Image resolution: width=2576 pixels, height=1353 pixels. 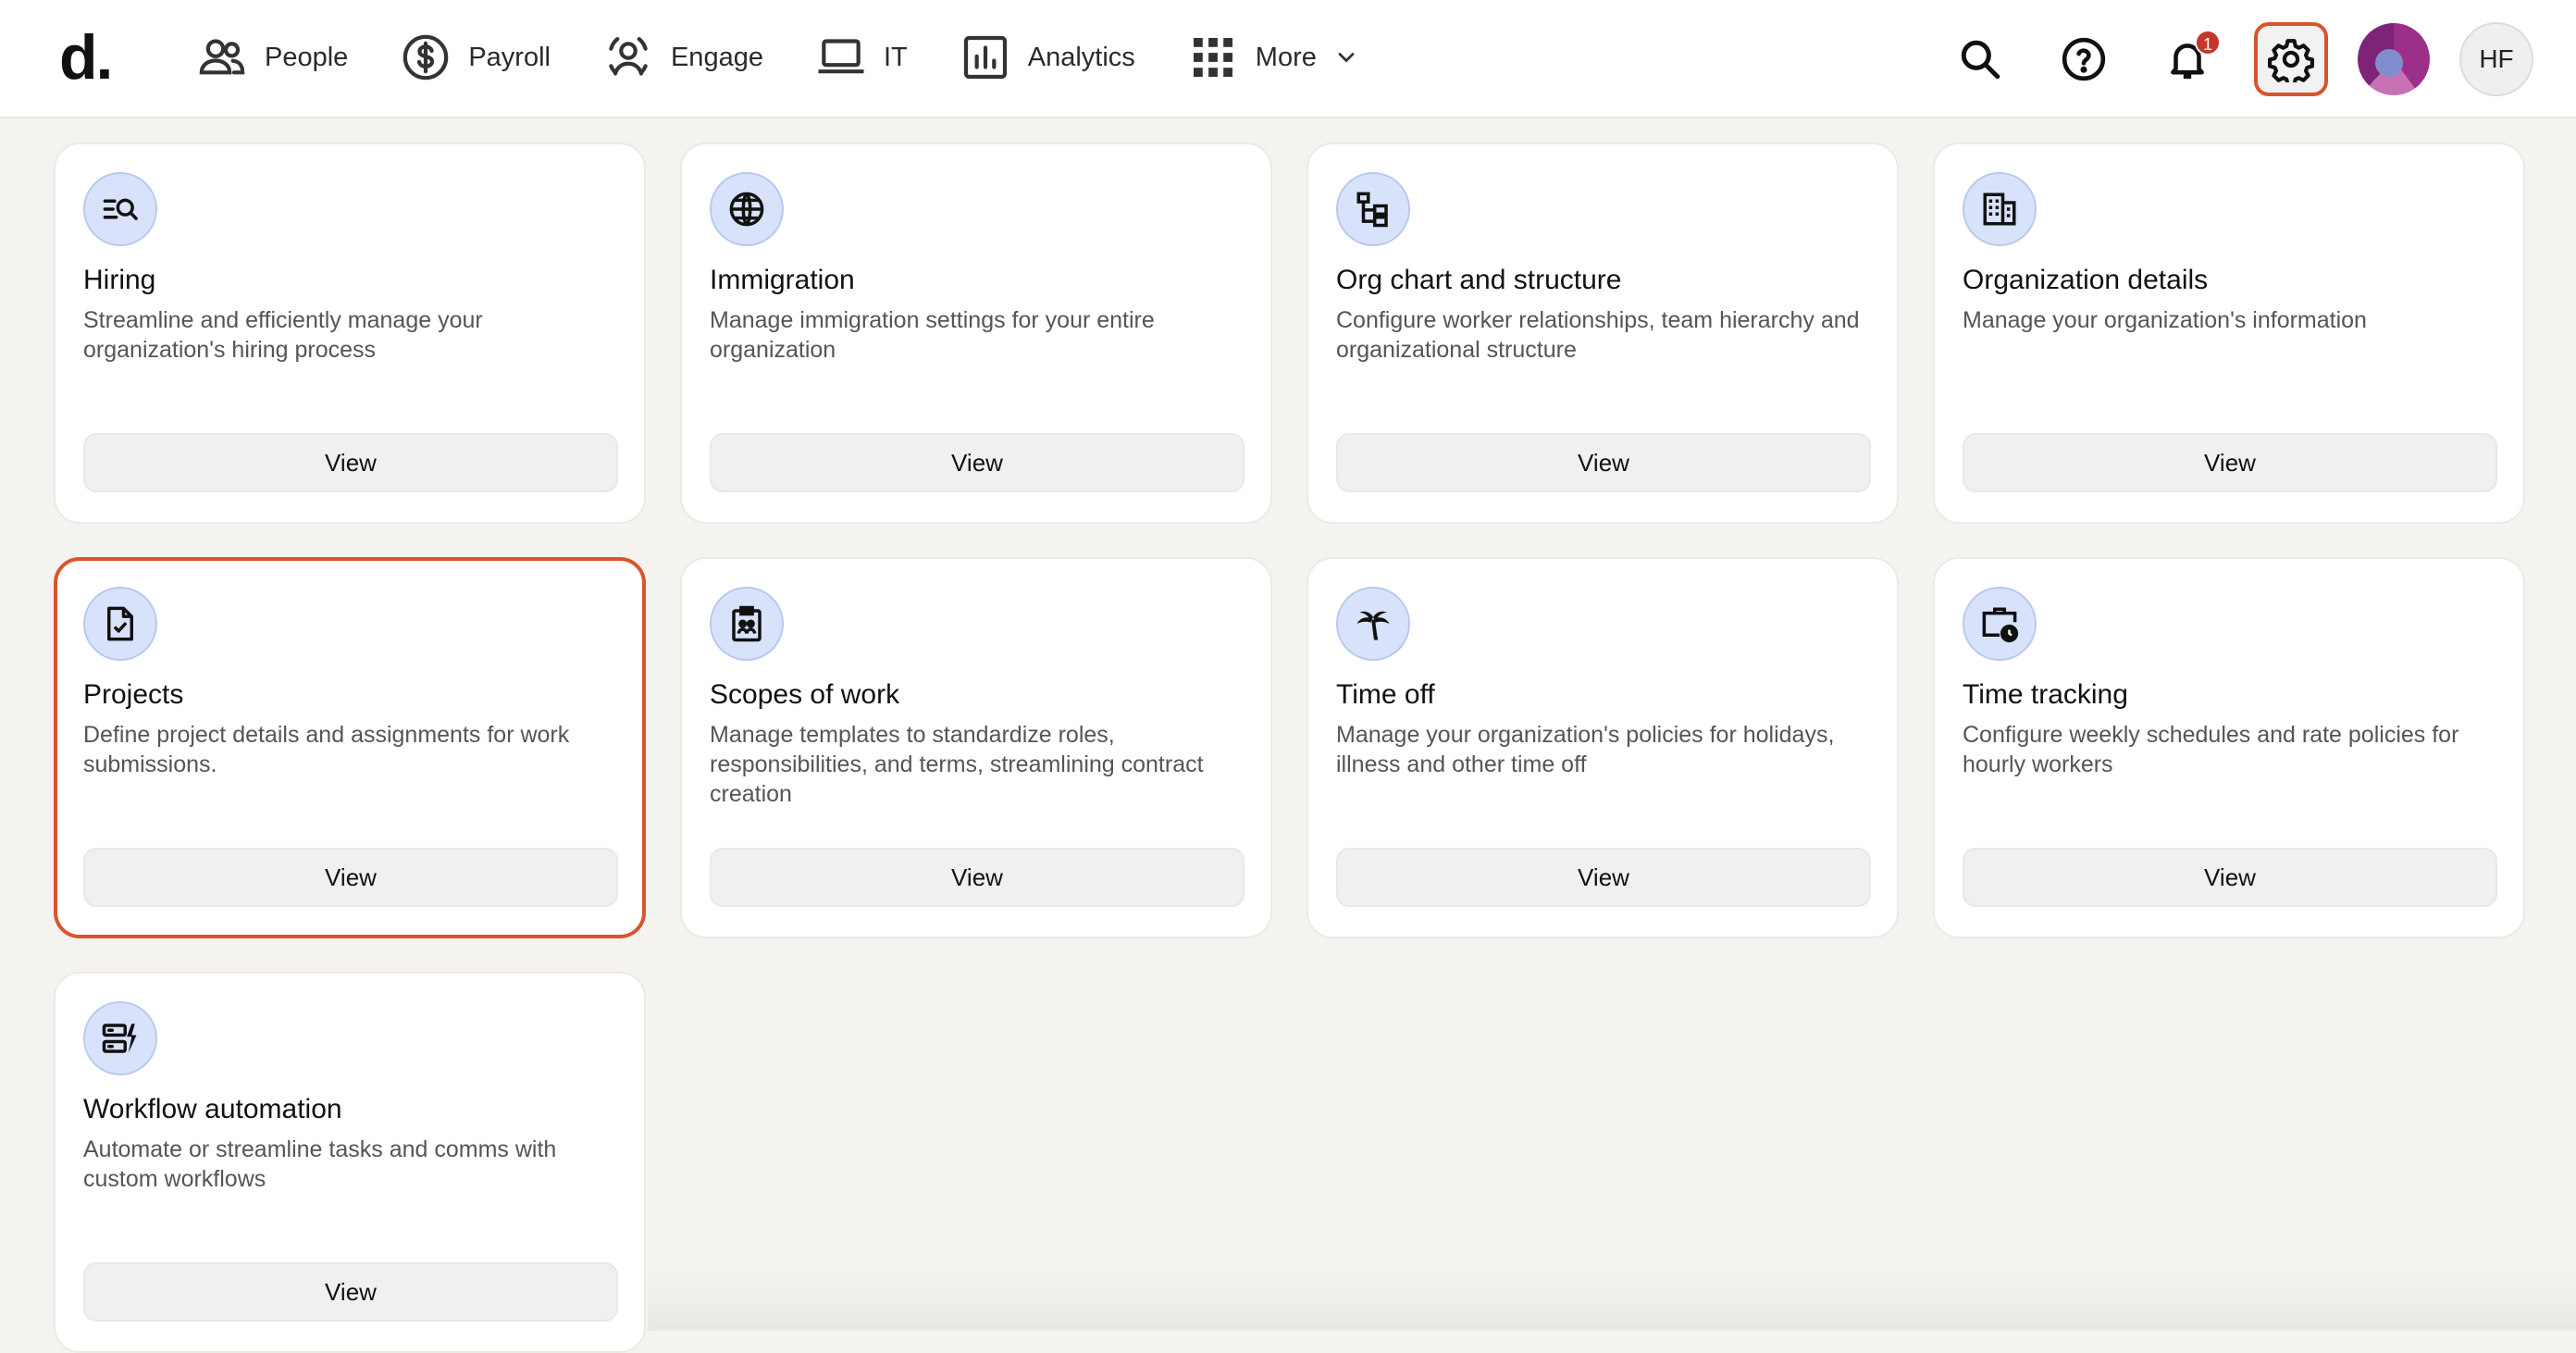 What do you see at coordinates (1604, 462) in the screenshot?
I see `view-button-org-chart: View` at bounding box center [1604, 462].